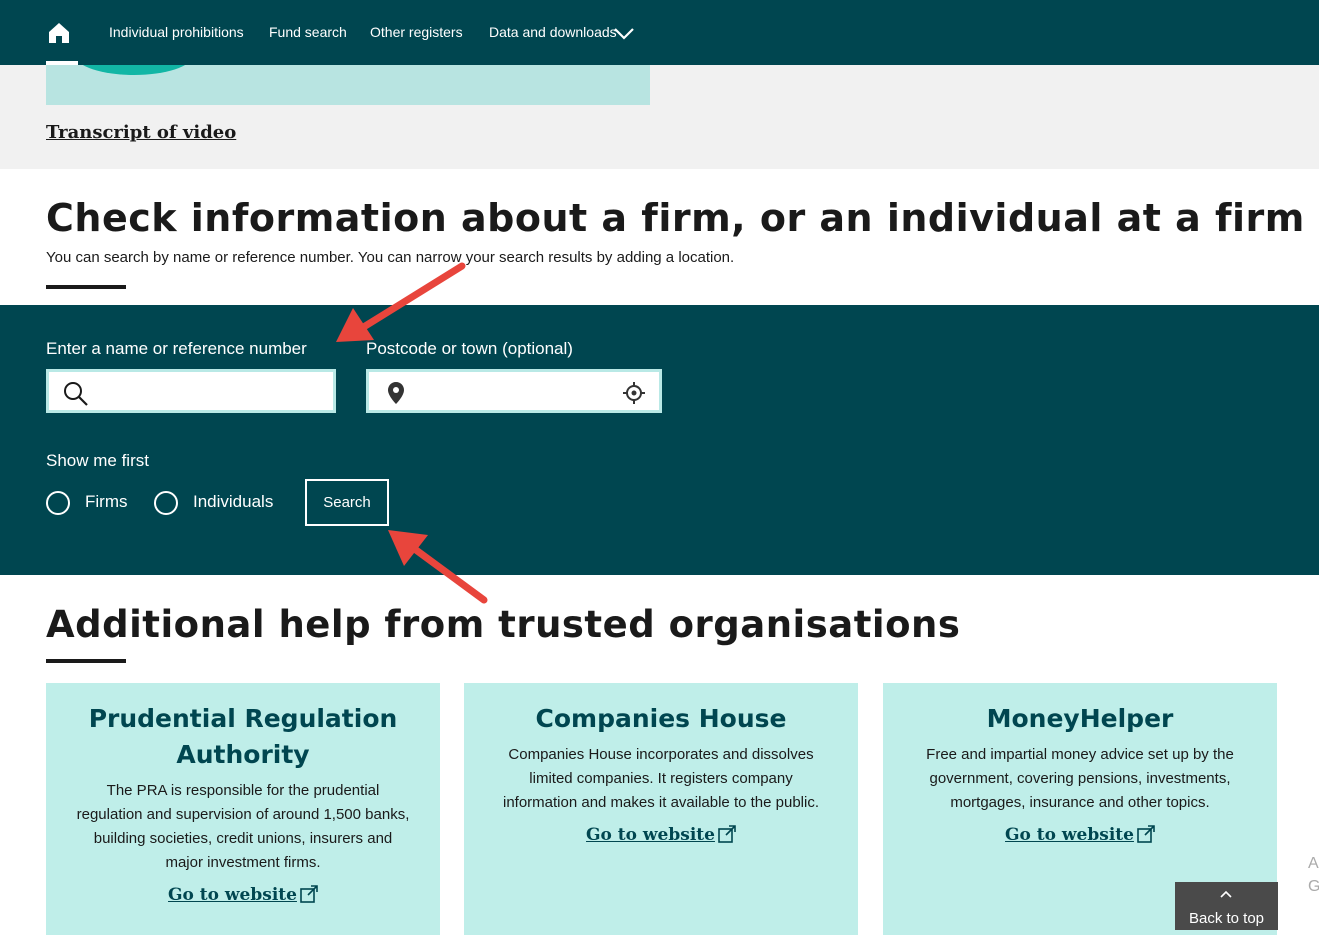 This screenshot has width=1319, height=946. I want to click on active-indicator, so click(62, 63).